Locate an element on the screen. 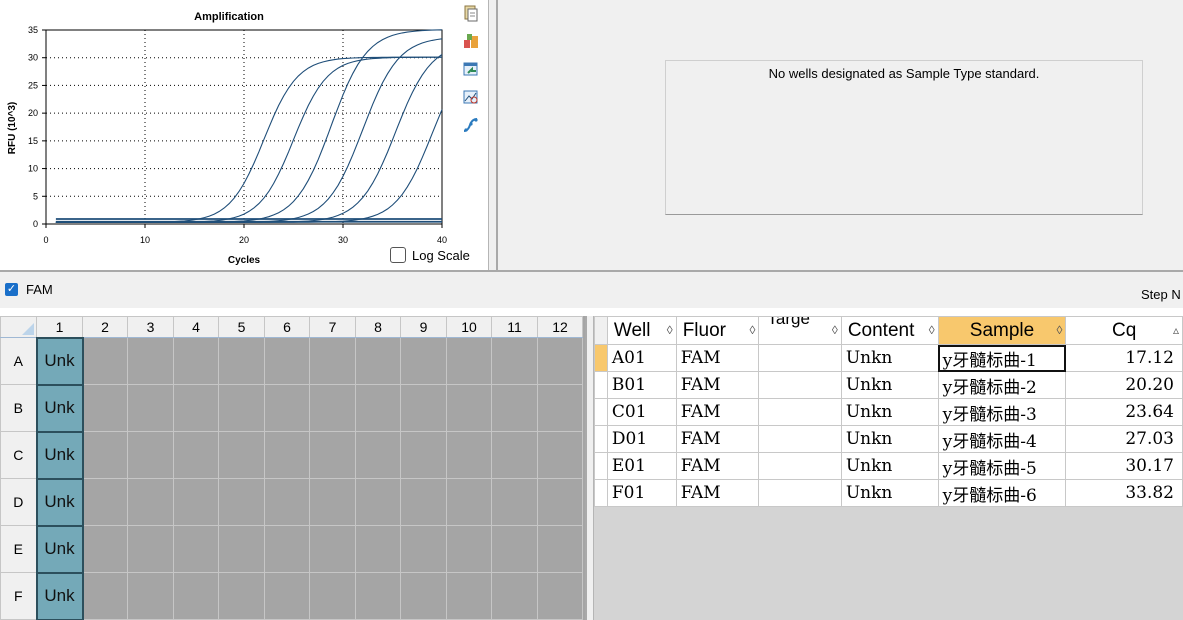 The height and width of the screenshot is (620, 1183). plate-column-header: 12 is located at coordinates (560, 327).